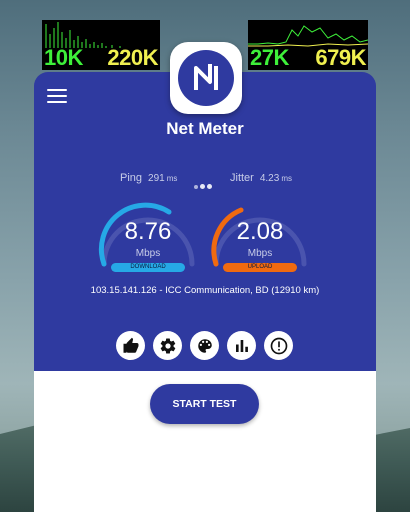 Image resolution: width=410 pixels, height=512 pixels. Describe the element at coordinates (63, 57) in the screenshot. I see `download-rate: 10K` at that location.